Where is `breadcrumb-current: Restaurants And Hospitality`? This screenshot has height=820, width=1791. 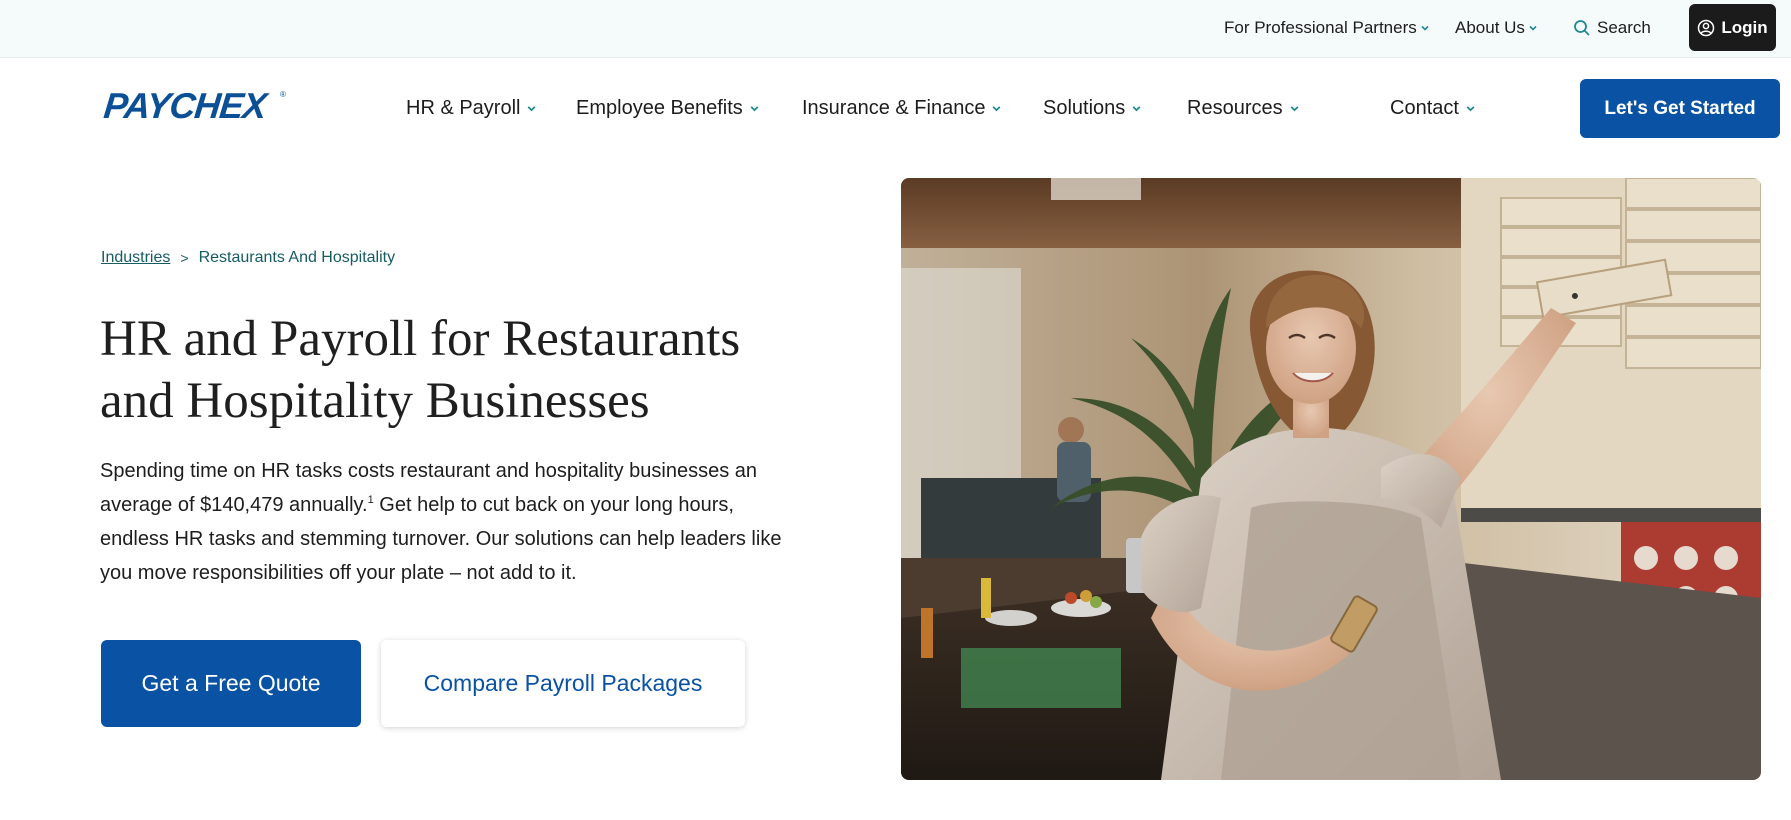
breadcrumb-current: Restaurants And Hospitality is located at coordinates (297, 257).